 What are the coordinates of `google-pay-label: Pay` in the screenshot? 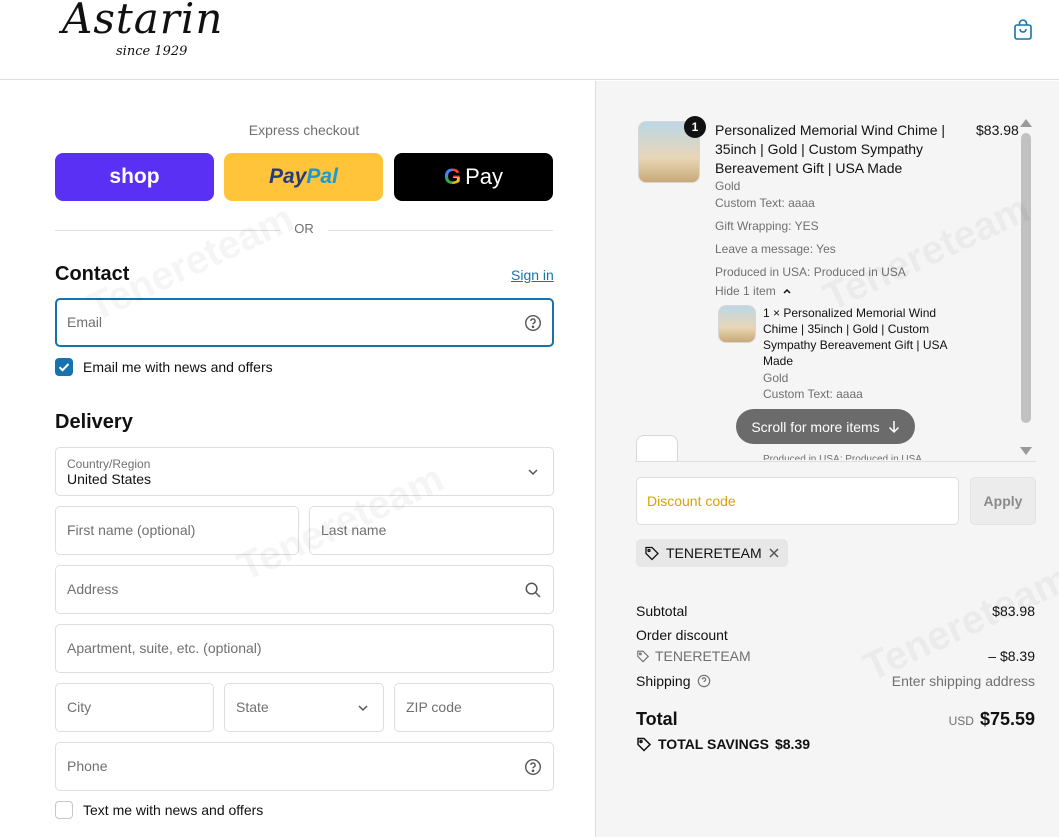 It's located at (484, 176).